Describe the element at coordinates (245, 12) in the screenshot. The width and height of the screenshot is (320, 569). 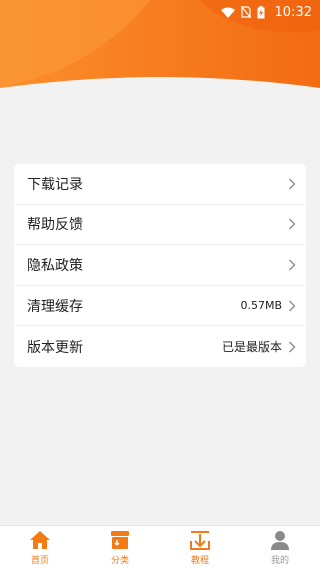
I see `no-sim-icon` at that location.